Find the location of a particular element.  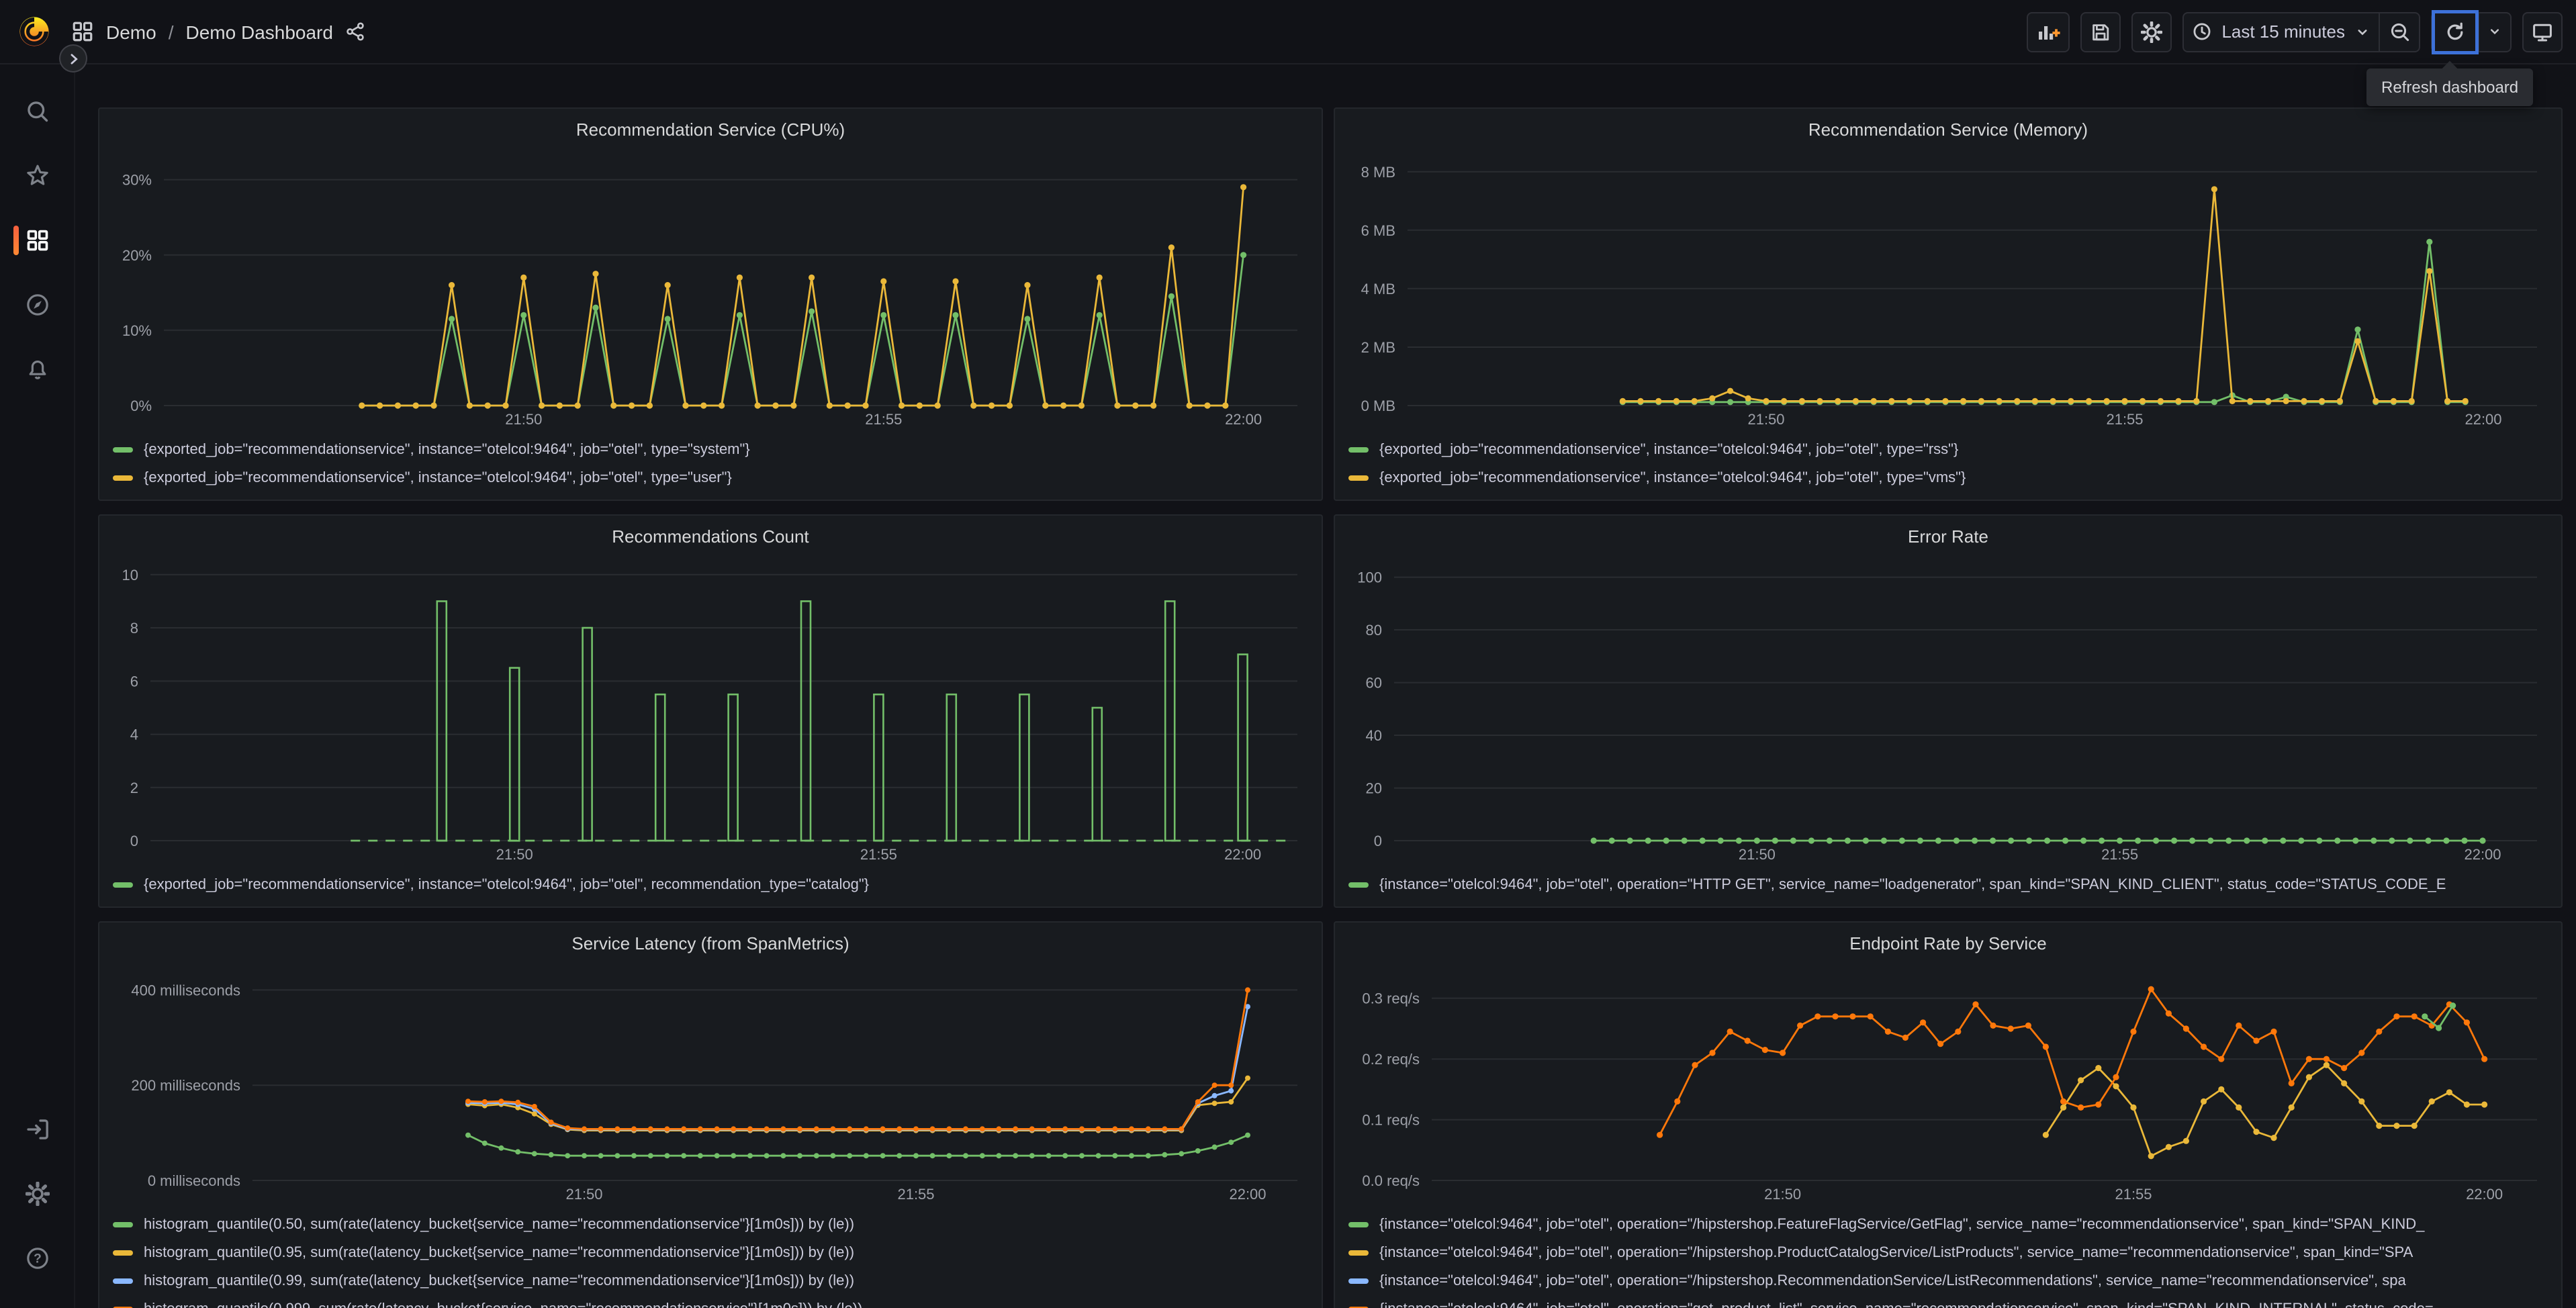

gear-icon is located at coordinates (2152, 32).